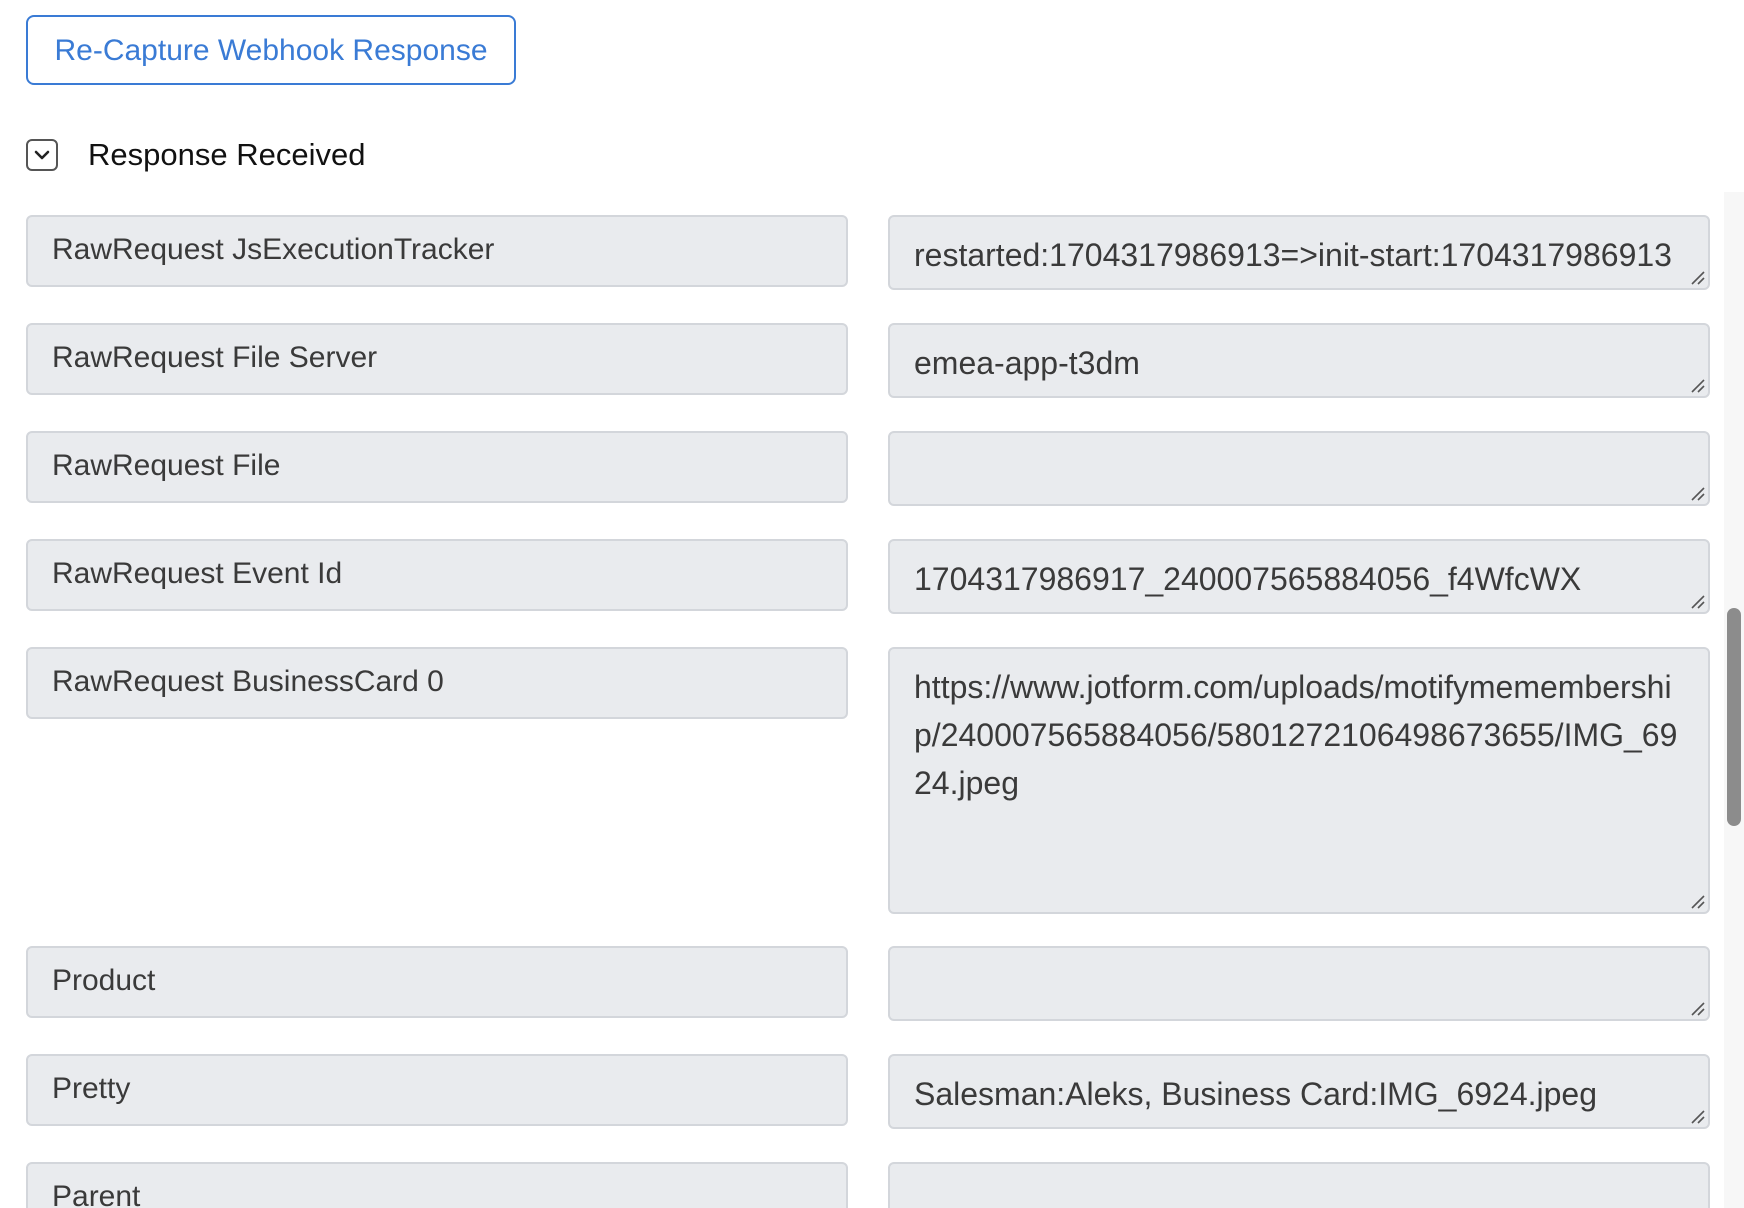 This screenshot has height=1208, width=1744. I want to click on field-key: Pretty, so click(437, 1090).